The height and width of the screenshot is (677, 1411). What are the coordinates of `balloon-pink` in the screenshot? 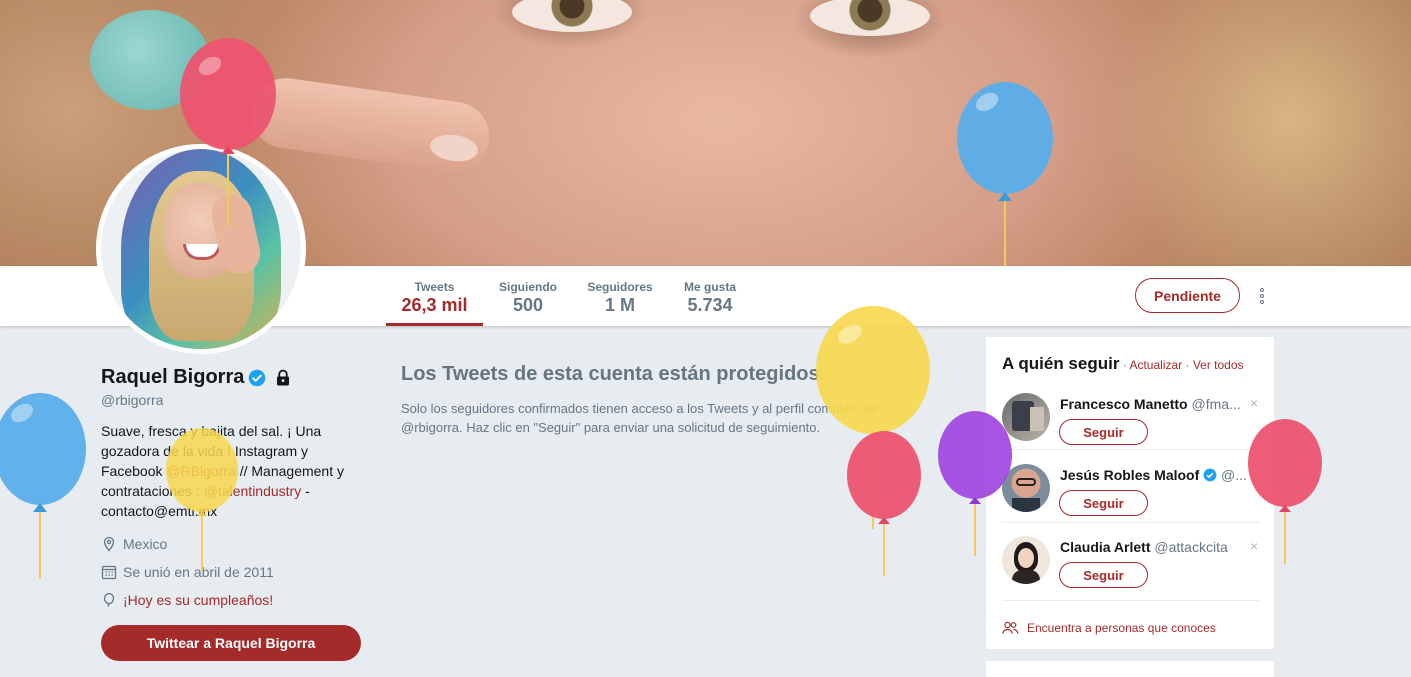 It's located at (884, 503).